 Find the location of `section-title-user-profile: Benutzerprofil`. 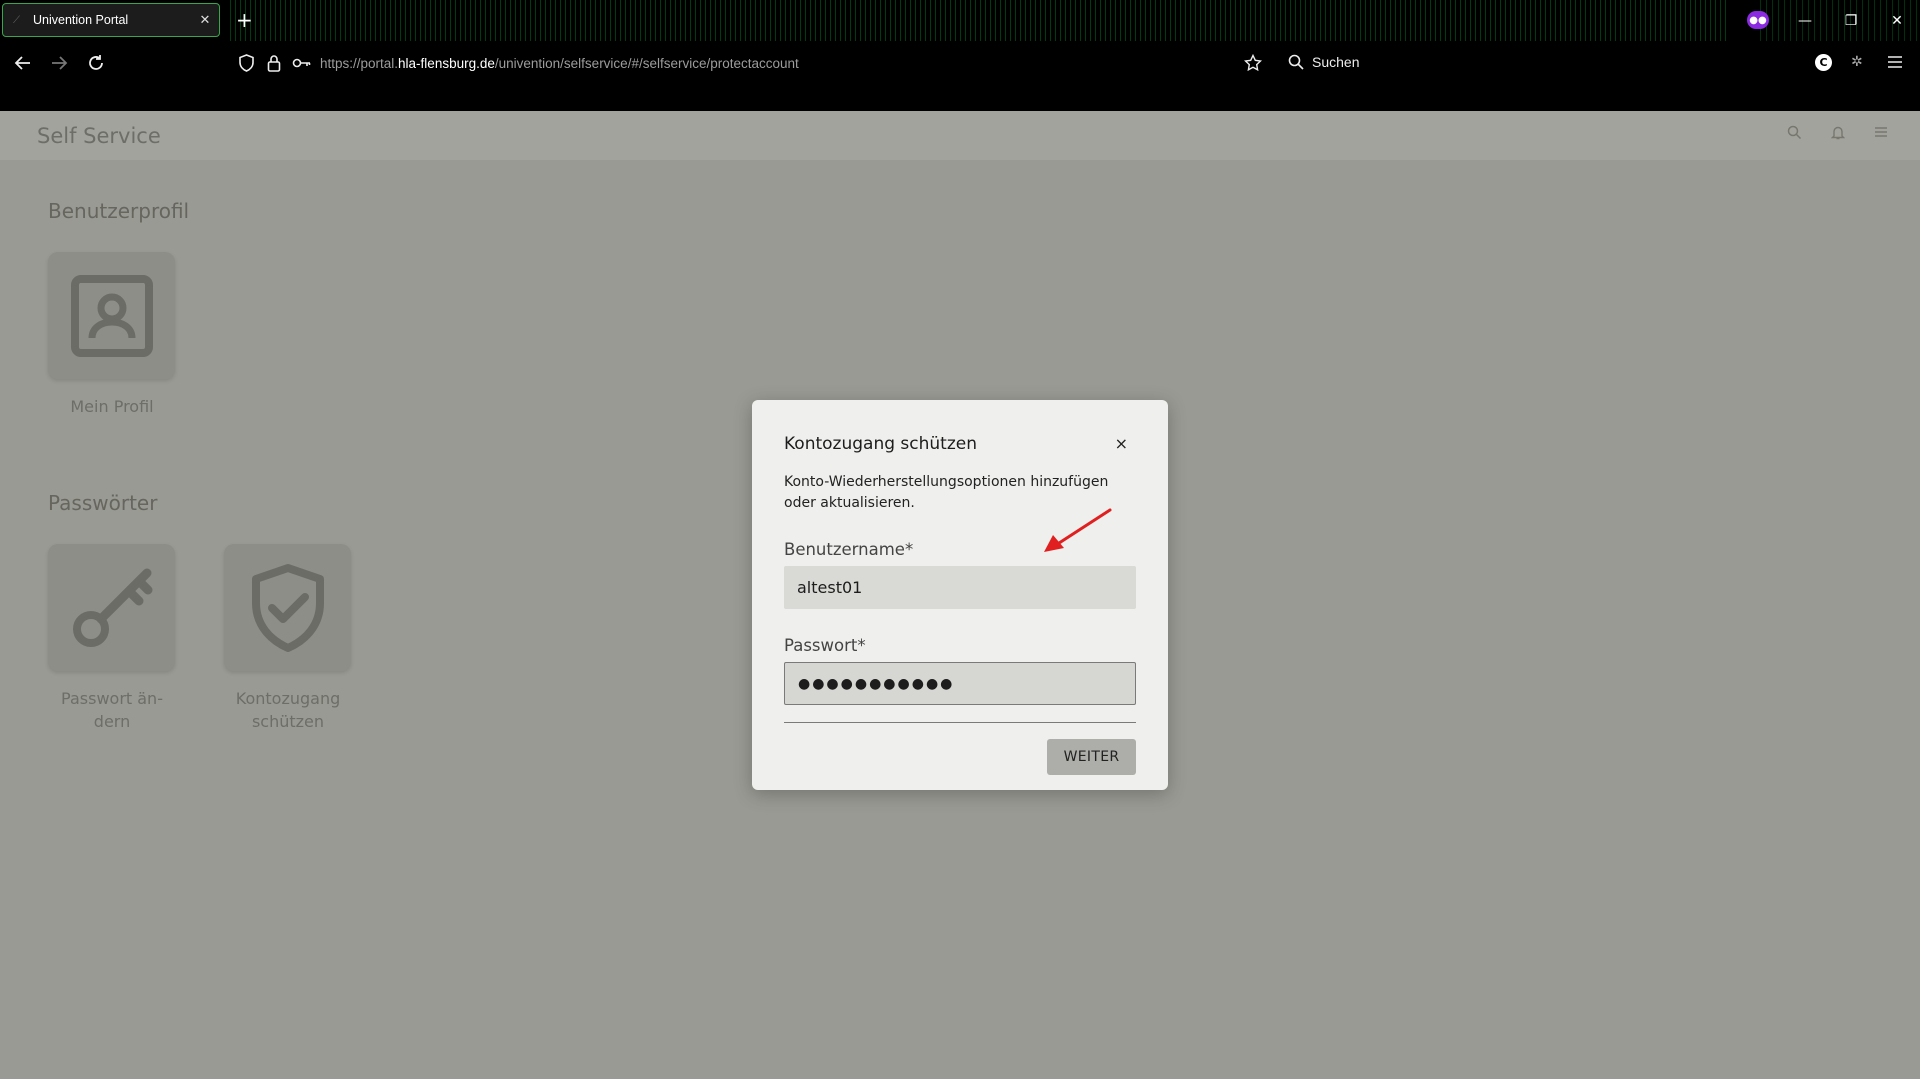

section-title-user-profile: Benutzerprofil is located at coordinates (119, 211).